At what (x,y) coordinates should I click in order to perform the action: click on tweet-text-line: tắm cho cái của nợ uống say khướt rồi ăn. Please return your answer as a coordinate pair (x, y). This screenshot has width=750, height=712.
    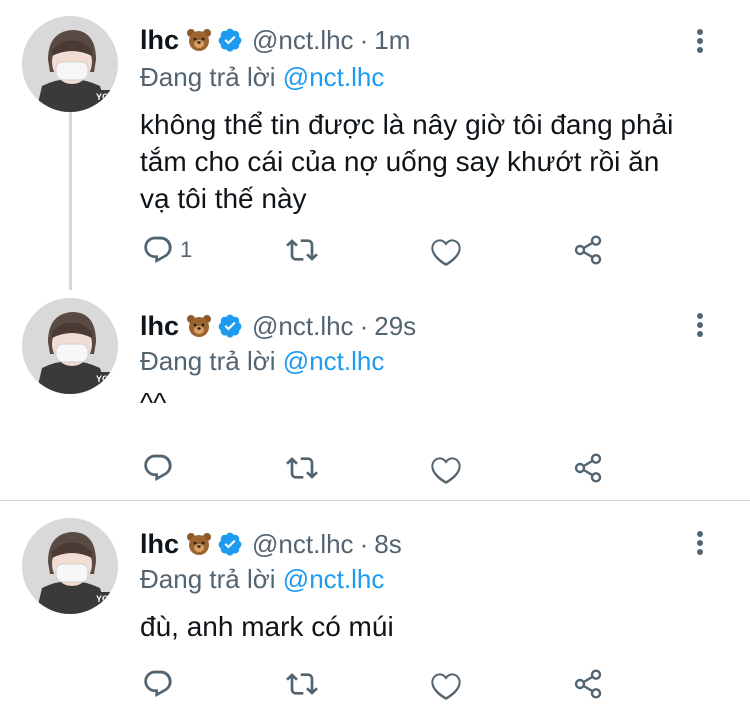
    Looking at the image, I should click on (400, 161).